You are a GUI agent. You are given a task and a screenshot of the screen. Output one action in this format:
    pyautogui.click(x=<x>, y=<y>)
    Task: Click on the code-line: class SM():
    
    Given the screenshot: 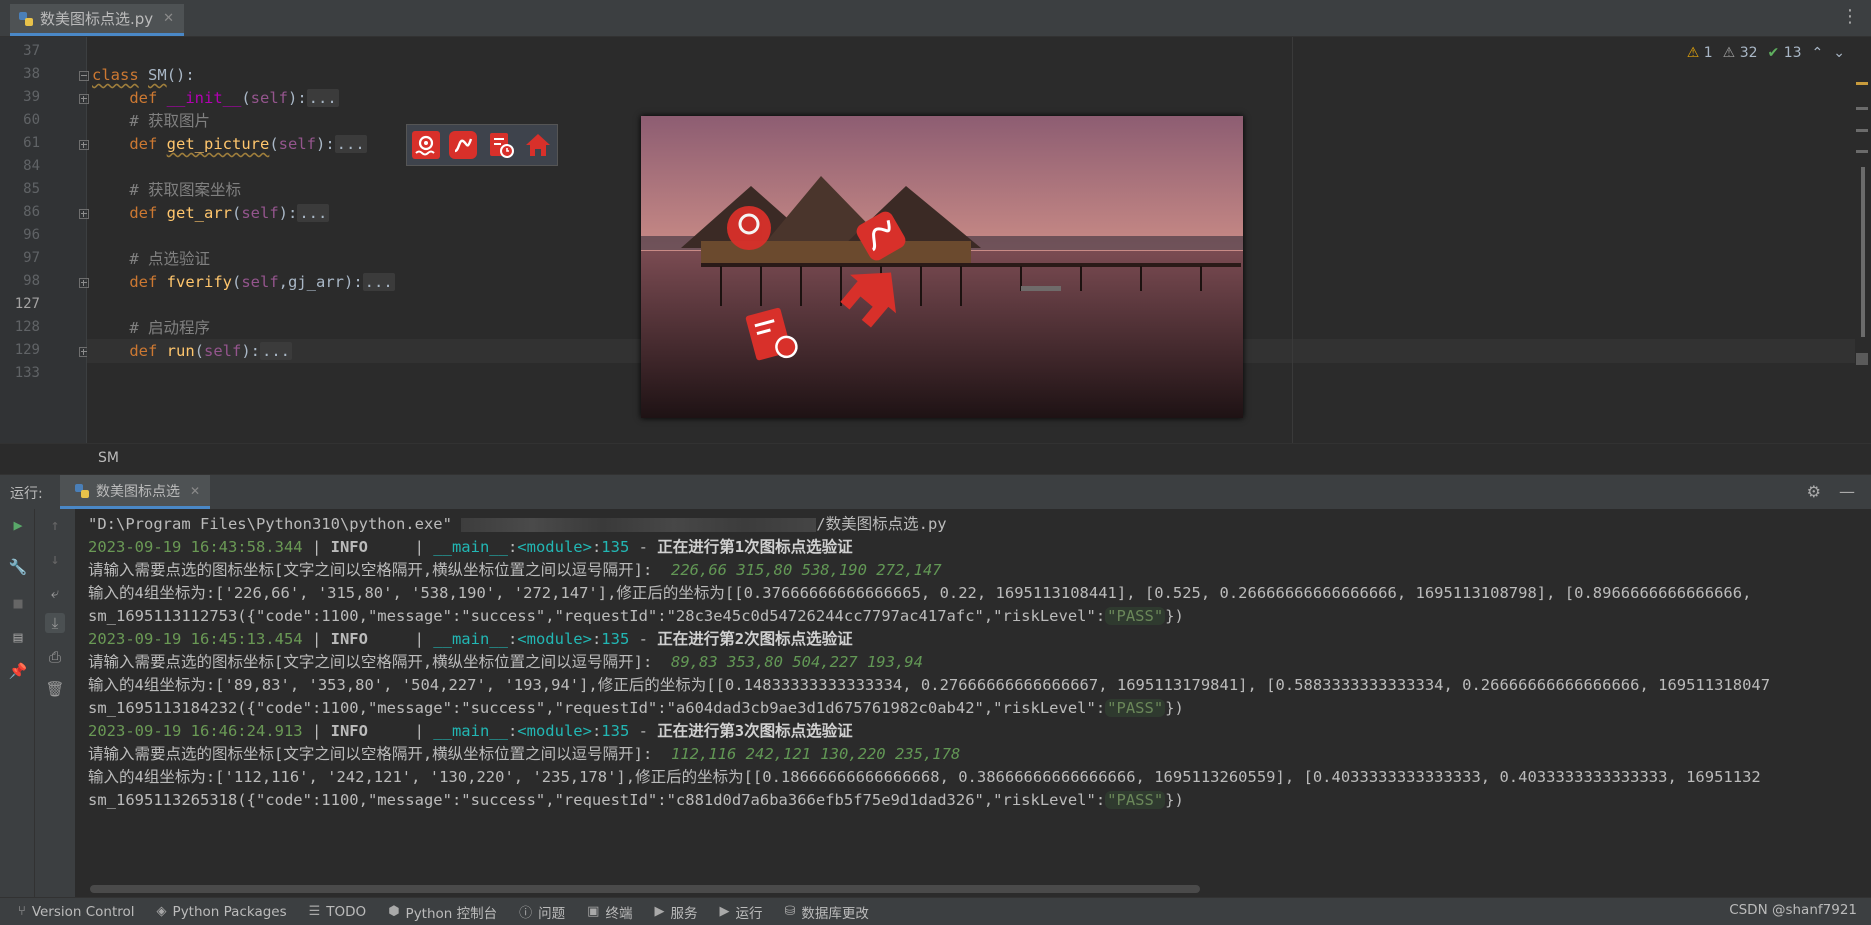 What is the action you would take?
    pyautogui.click(x=143, y=75)
    